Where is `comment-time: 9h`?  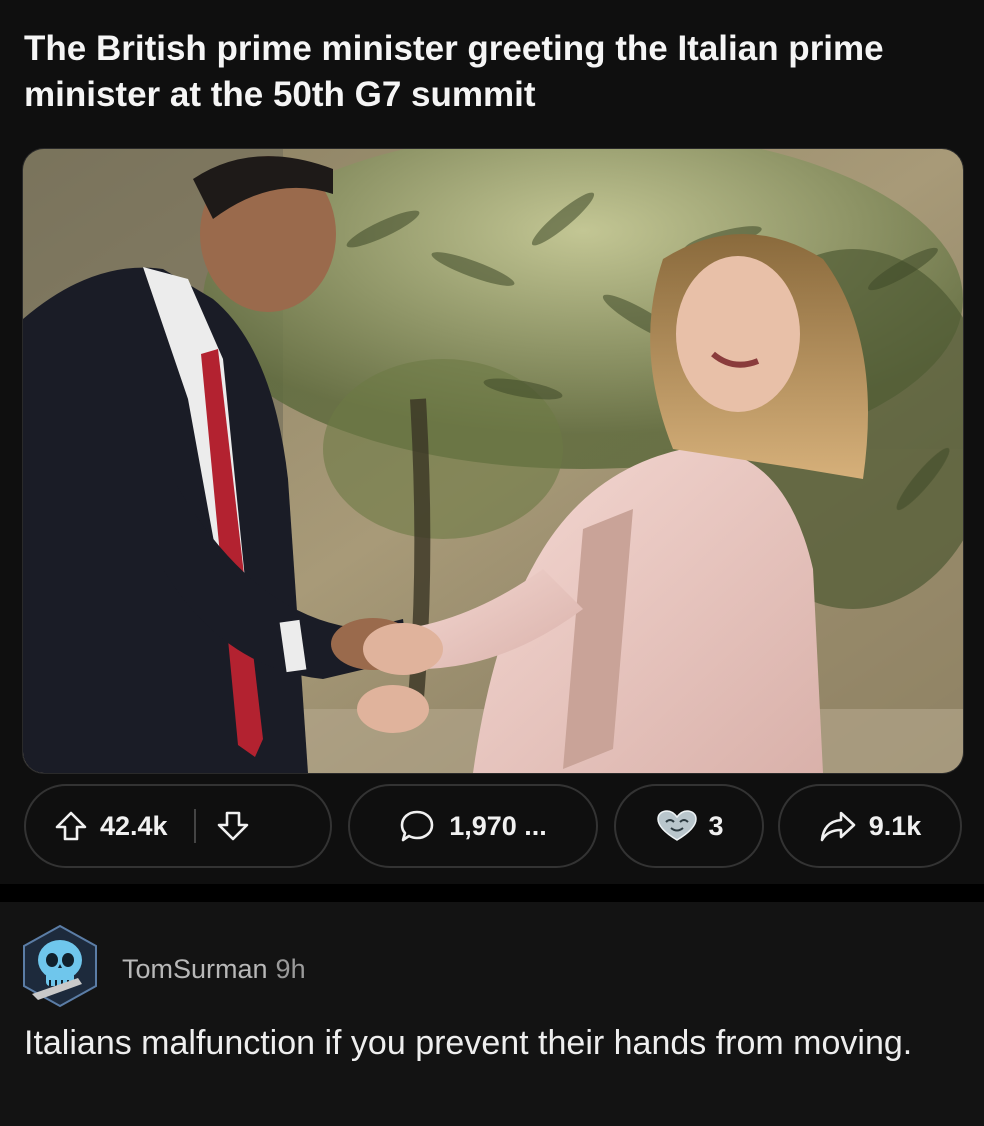 comment-time: 9h is located at coordinates (290, 969).